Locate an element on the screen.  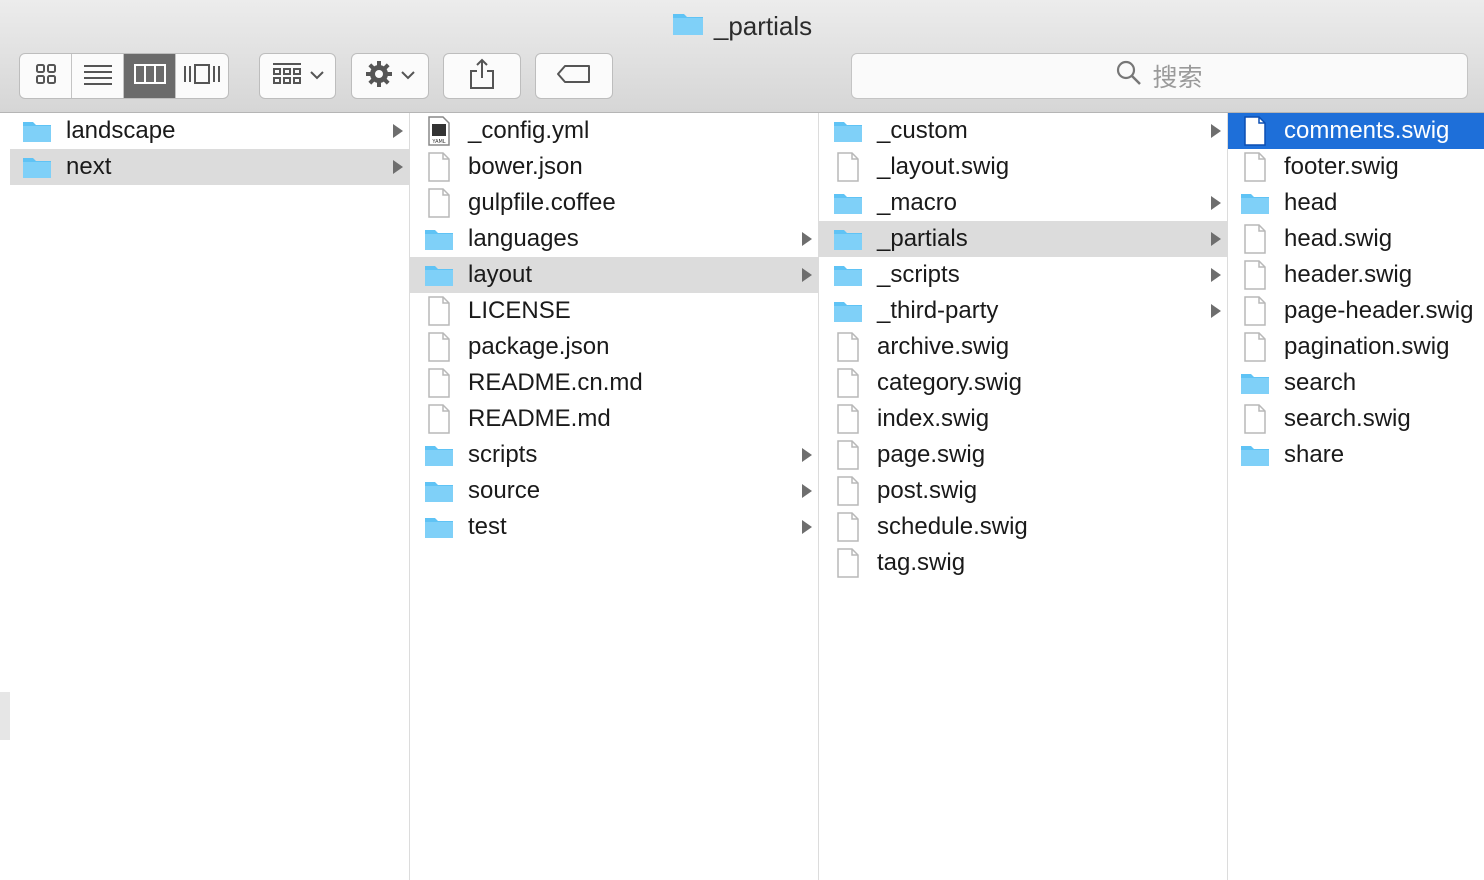
file-row: README.cn.md is located at coordinates (614, 383).